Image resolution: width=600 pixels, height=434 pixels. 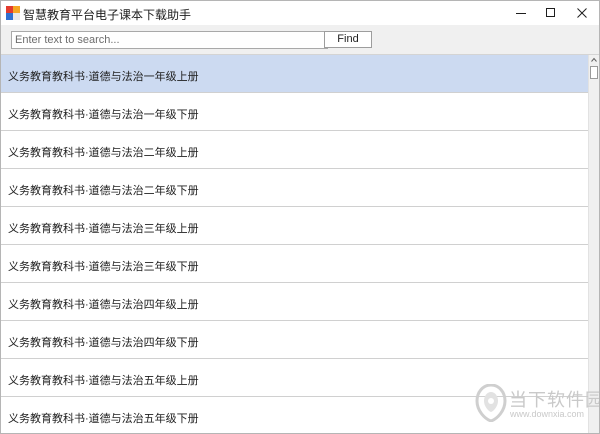 I want to click on search-input, so click(x=169, y=40).